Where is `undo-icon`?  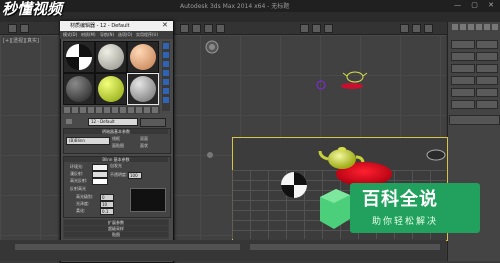 undo-icon is located at coordinates (12, 28).